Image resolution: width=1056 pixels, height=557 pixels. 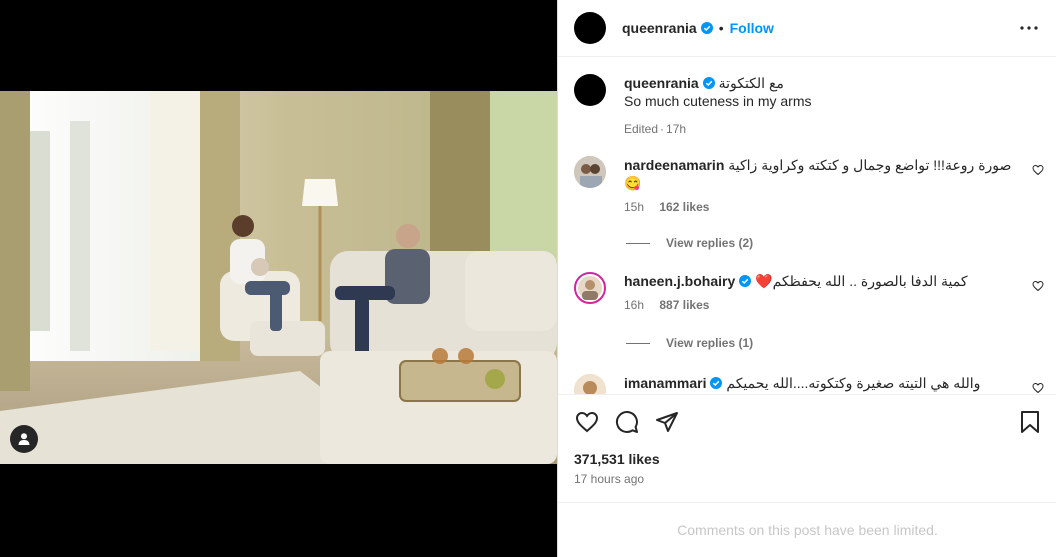 What do you see at coordinates (710, 243) in the screenshot?
I see `view-replies-label: View replies (2)` at bounding box center [710, 243].